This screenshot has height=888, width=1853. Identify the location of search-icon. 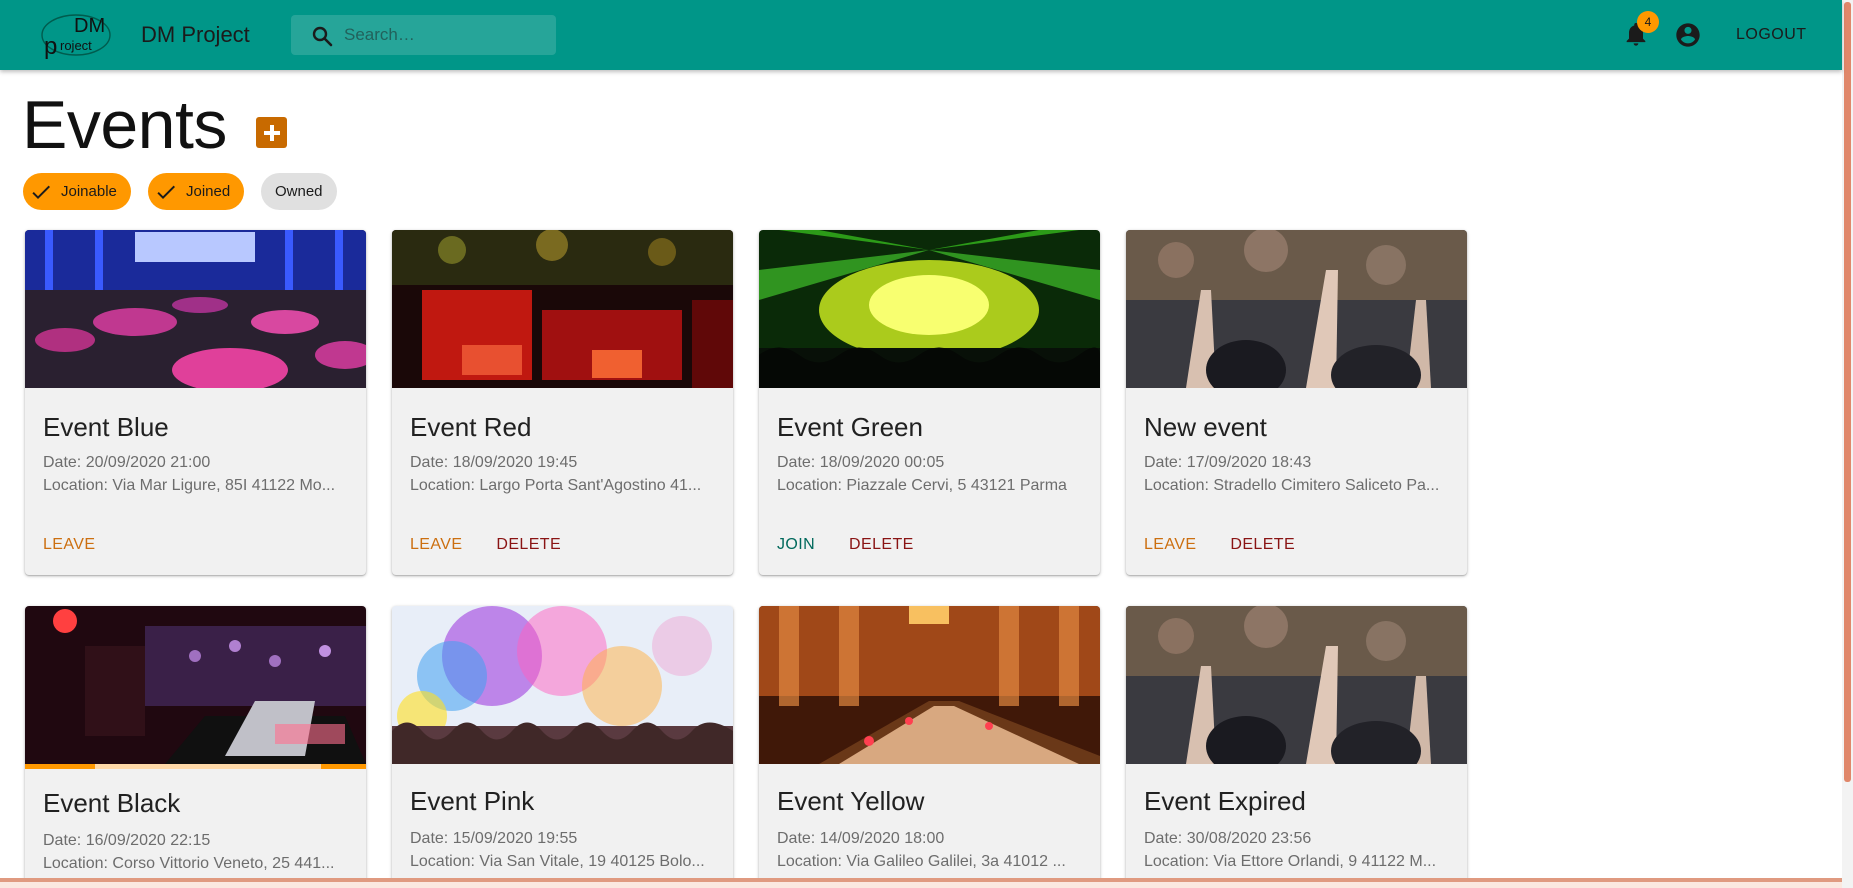
(322, 36).